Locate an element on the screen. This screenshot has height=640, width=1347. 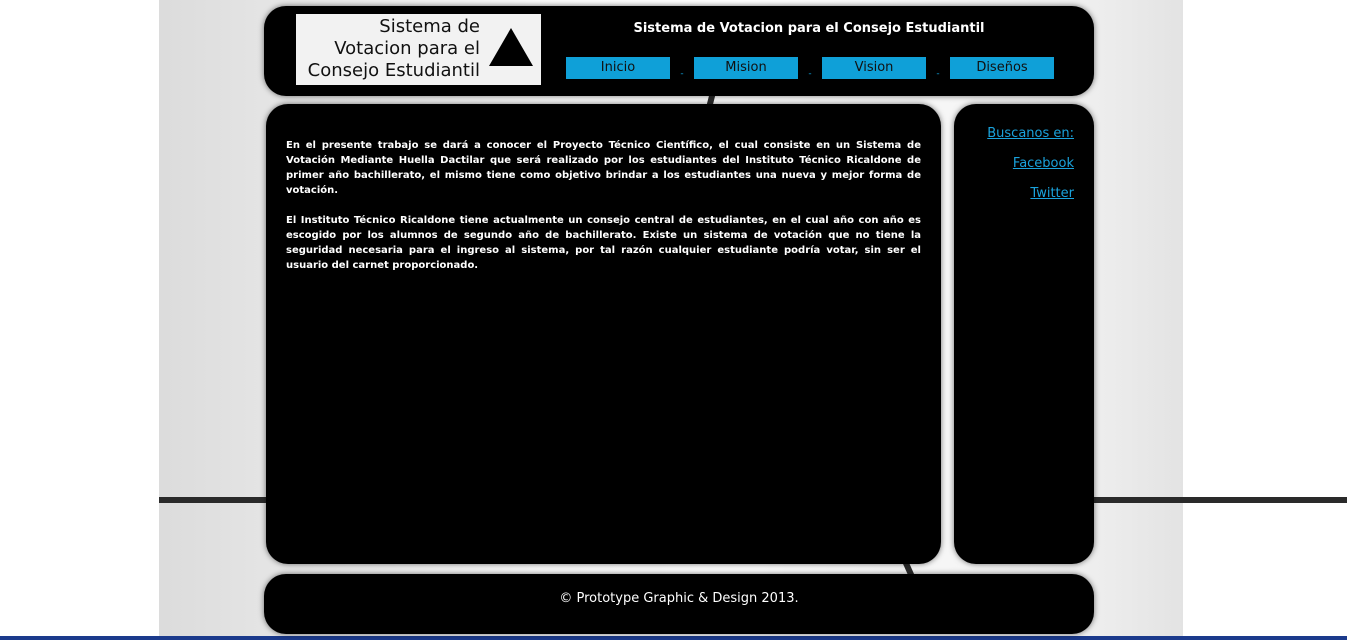
page-side-left is located at coordinates (79, 320).